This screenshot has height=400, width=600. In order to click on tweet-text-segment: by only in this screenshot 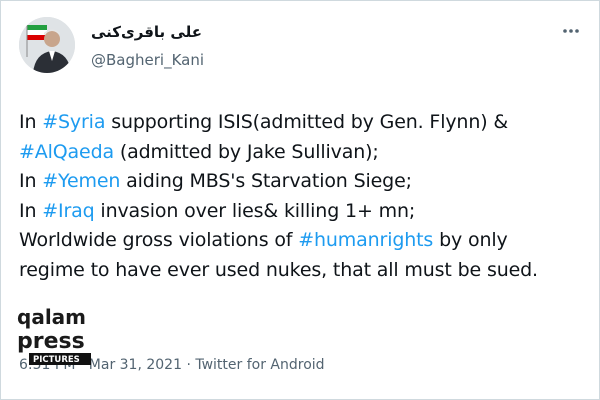, I will do `click(470, 240)`.